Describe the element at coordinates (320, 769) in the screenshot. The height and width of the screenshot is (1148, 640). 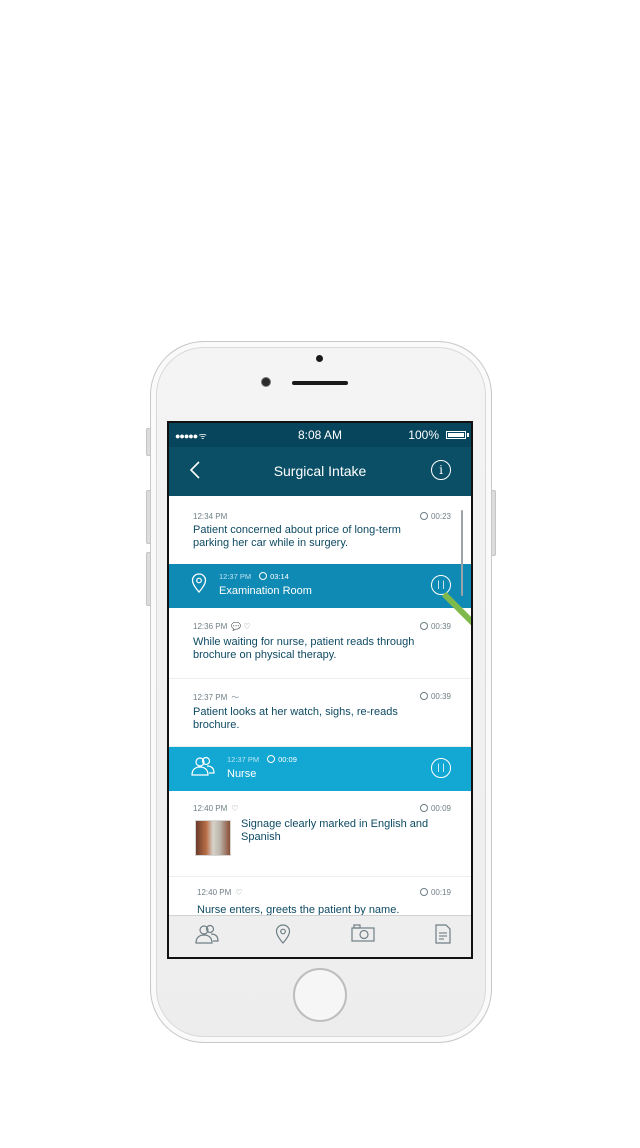
I see `person-band: 12:37 PM 00:09 Nurse | |` at that location.